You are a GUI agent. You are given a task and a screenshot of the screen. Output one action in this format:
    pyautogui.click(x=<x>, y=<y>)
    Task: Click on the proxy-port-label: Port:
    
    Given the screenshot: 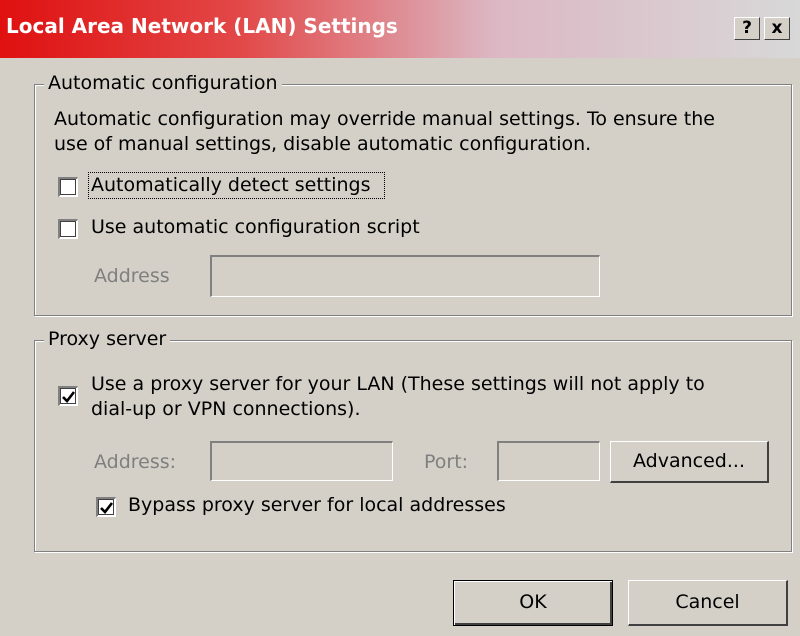 What is the action you would take?
    pyautogui.click(x=446, y=462)
    